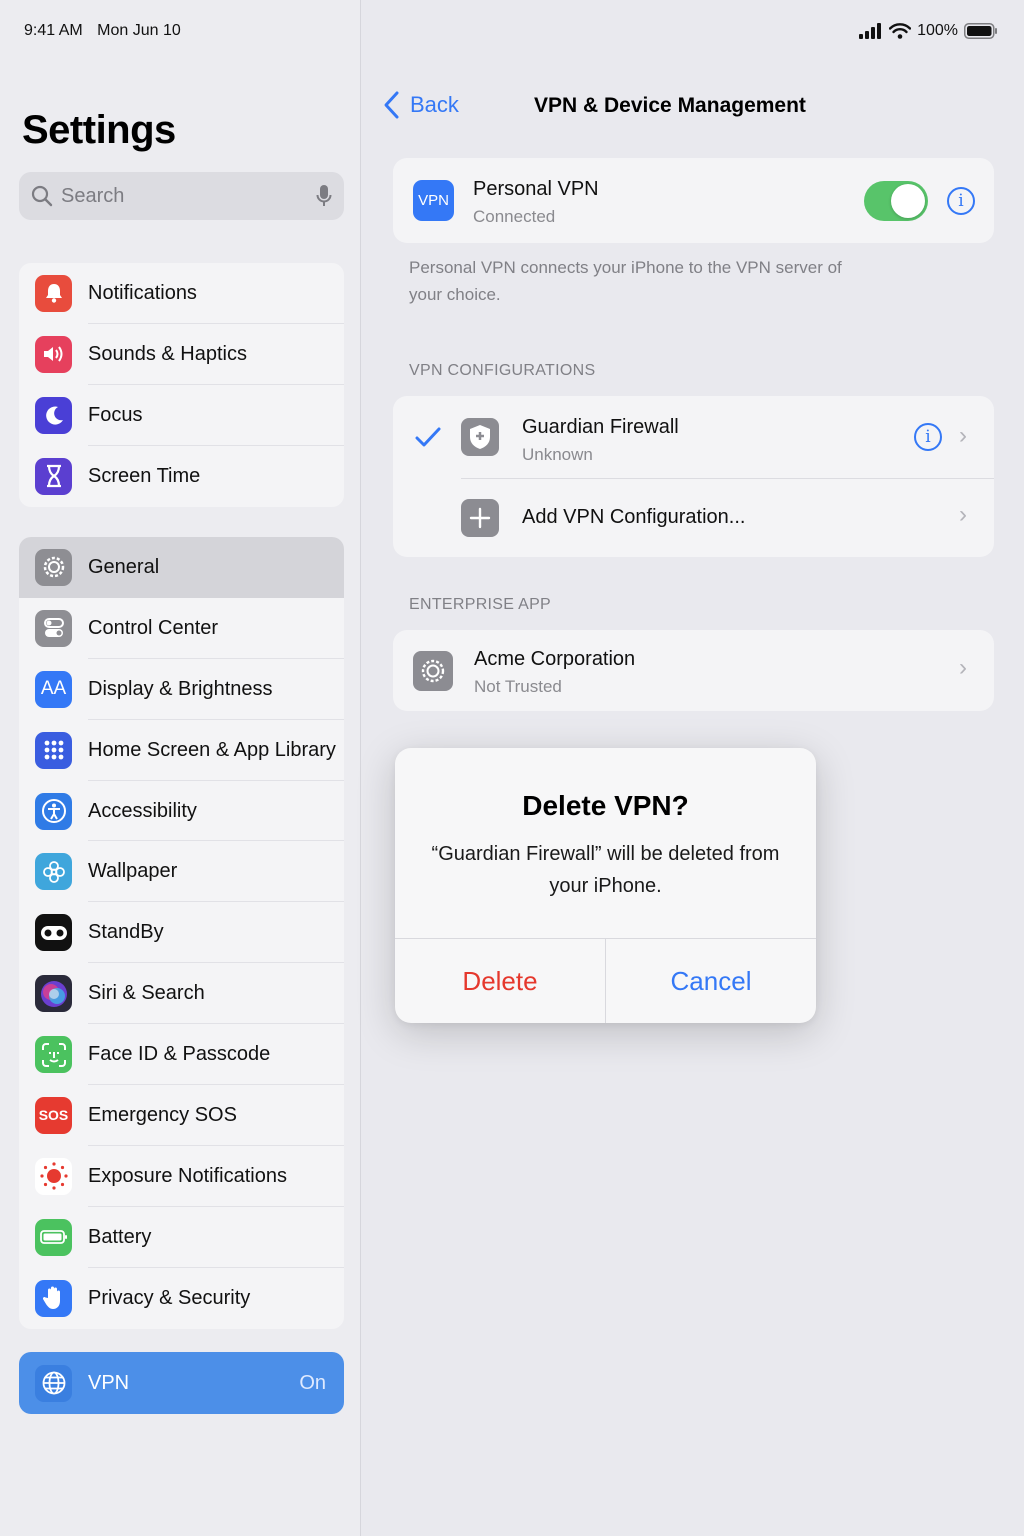 The height and width of the screenshot is (1536, 1024). I want to click on personal-vpn-title: Personal VPN, so click(536, 189).